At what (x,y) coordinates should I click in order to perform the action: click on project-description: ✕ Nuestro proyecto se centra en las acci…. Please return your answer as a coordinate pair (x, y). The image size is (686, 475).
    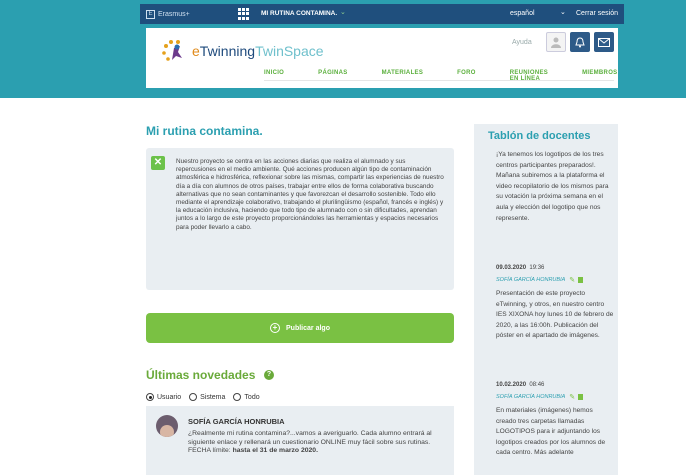
    Looking at the image, I should click on (300, 219).